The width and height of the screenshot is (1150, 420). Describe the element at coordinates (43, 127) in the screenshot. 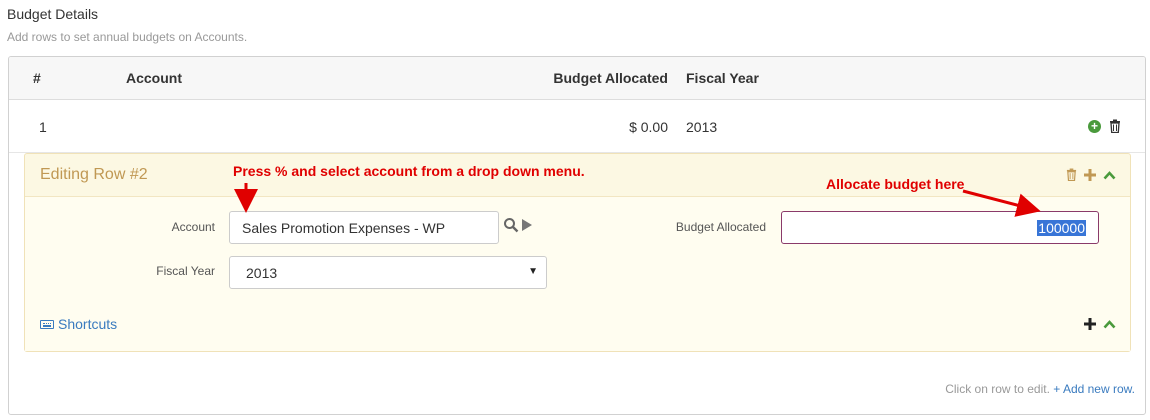

I see `row-index: 1` at that location.